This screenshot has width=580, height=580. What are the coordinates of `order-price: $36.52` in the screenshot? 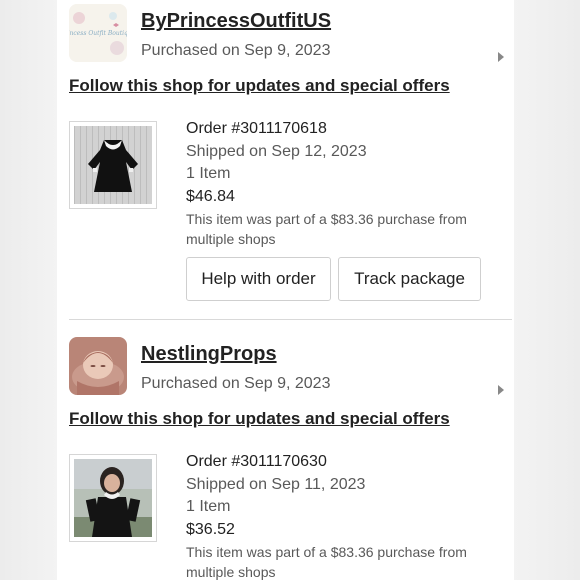 It's located at (210, 529).